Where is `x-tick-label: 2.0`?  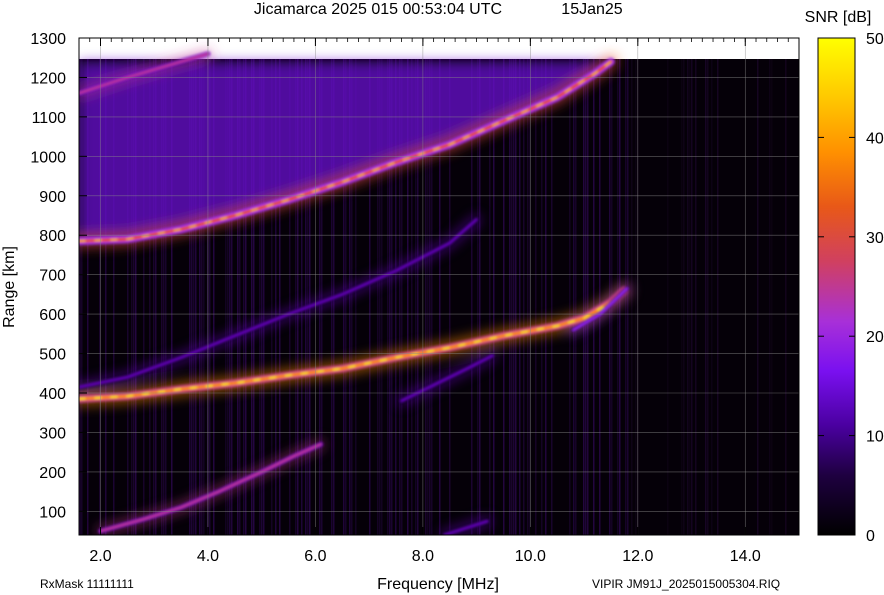 x-tick-label: 2.0 is located at coordinates (100, 556).